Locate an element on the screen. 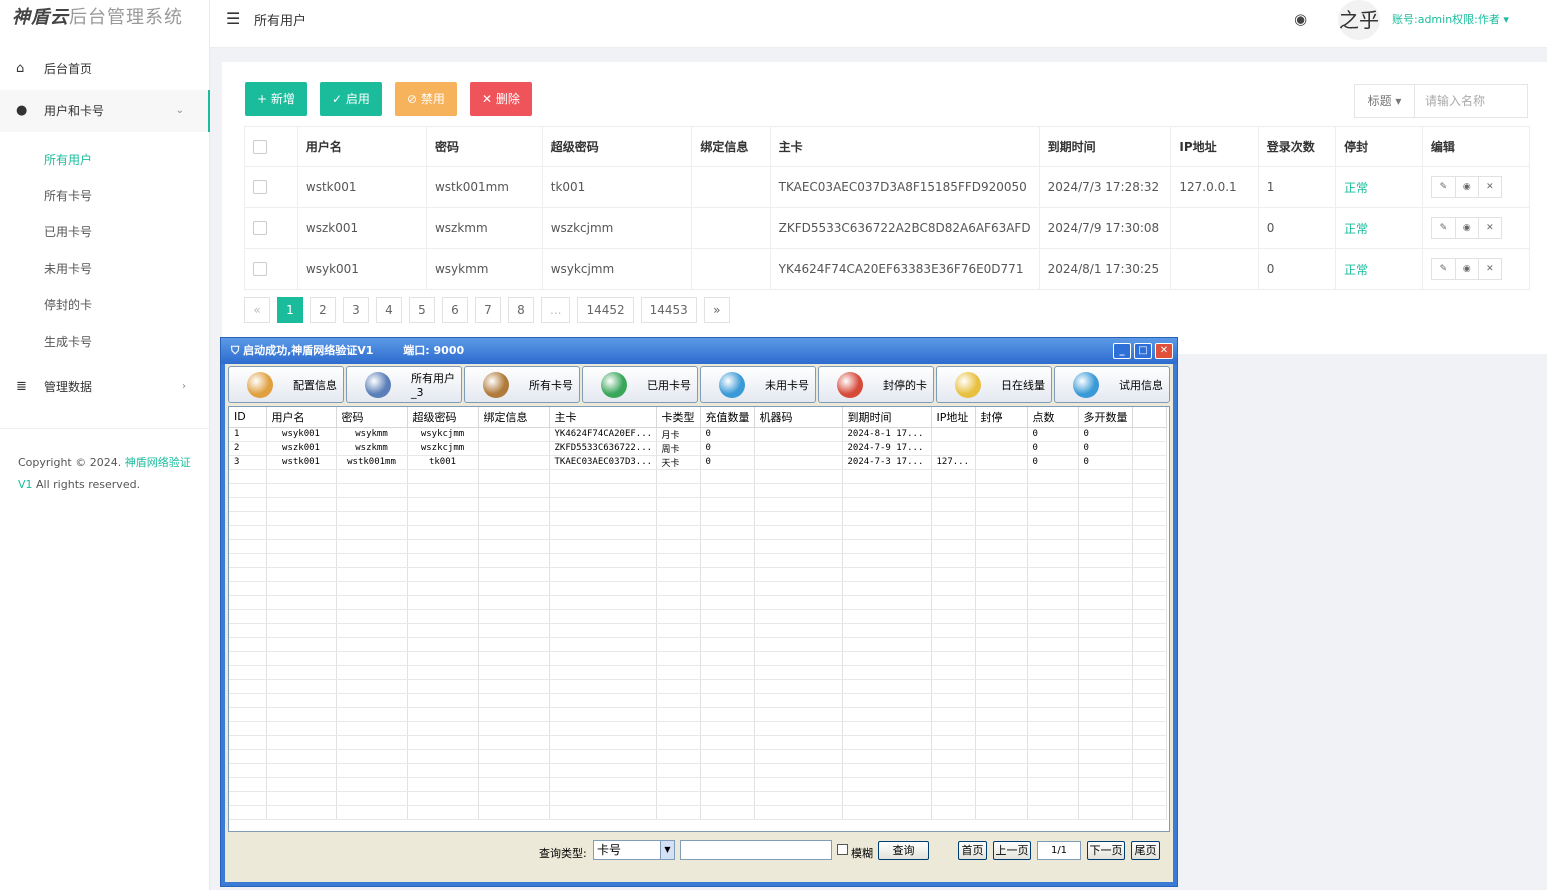  sidebar-subitem-generate-cards: 生成卡号 is located at coordinates (68, 341).